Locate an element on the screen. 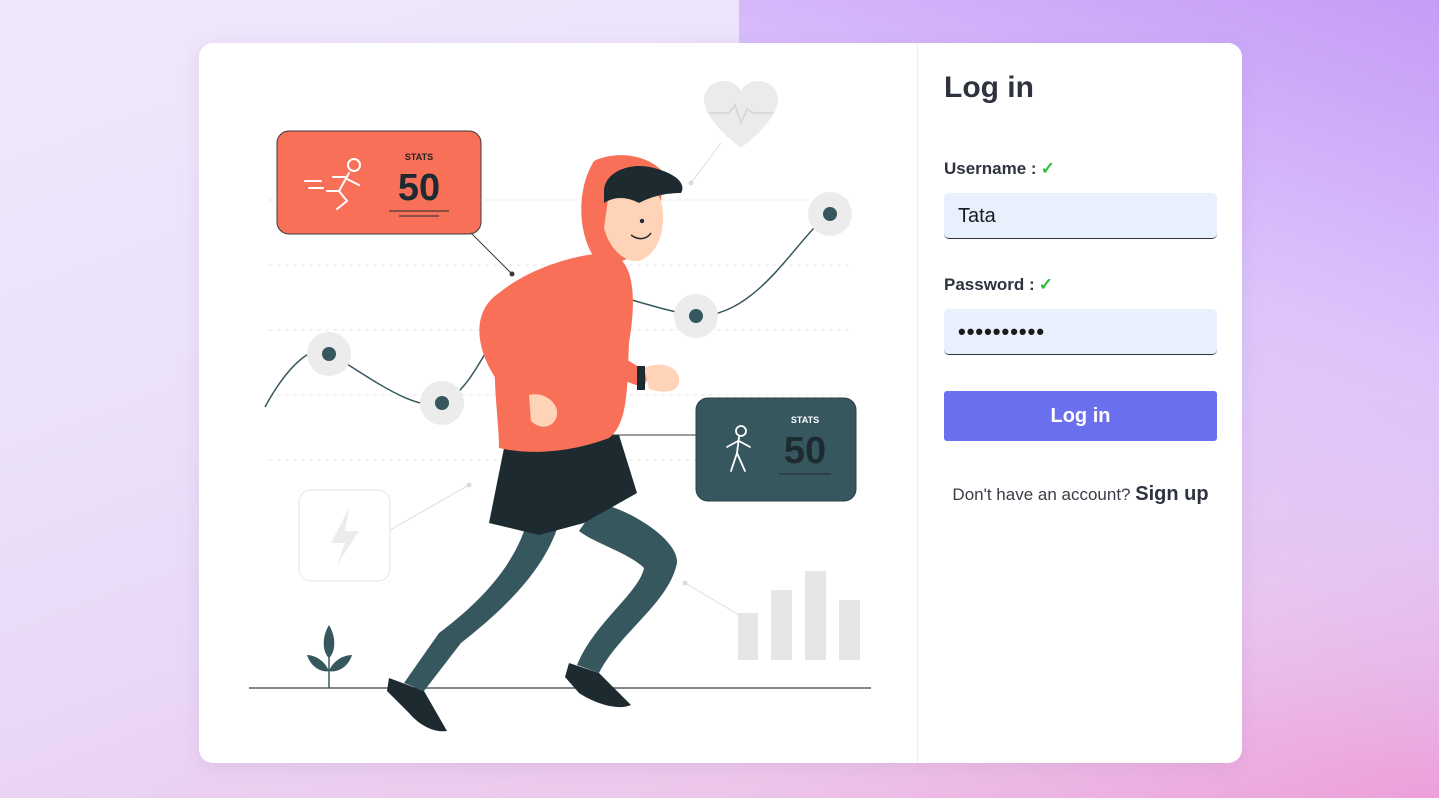 The image size is (1439, 798). bar-chart-icon is located at coordinates (771, 615).